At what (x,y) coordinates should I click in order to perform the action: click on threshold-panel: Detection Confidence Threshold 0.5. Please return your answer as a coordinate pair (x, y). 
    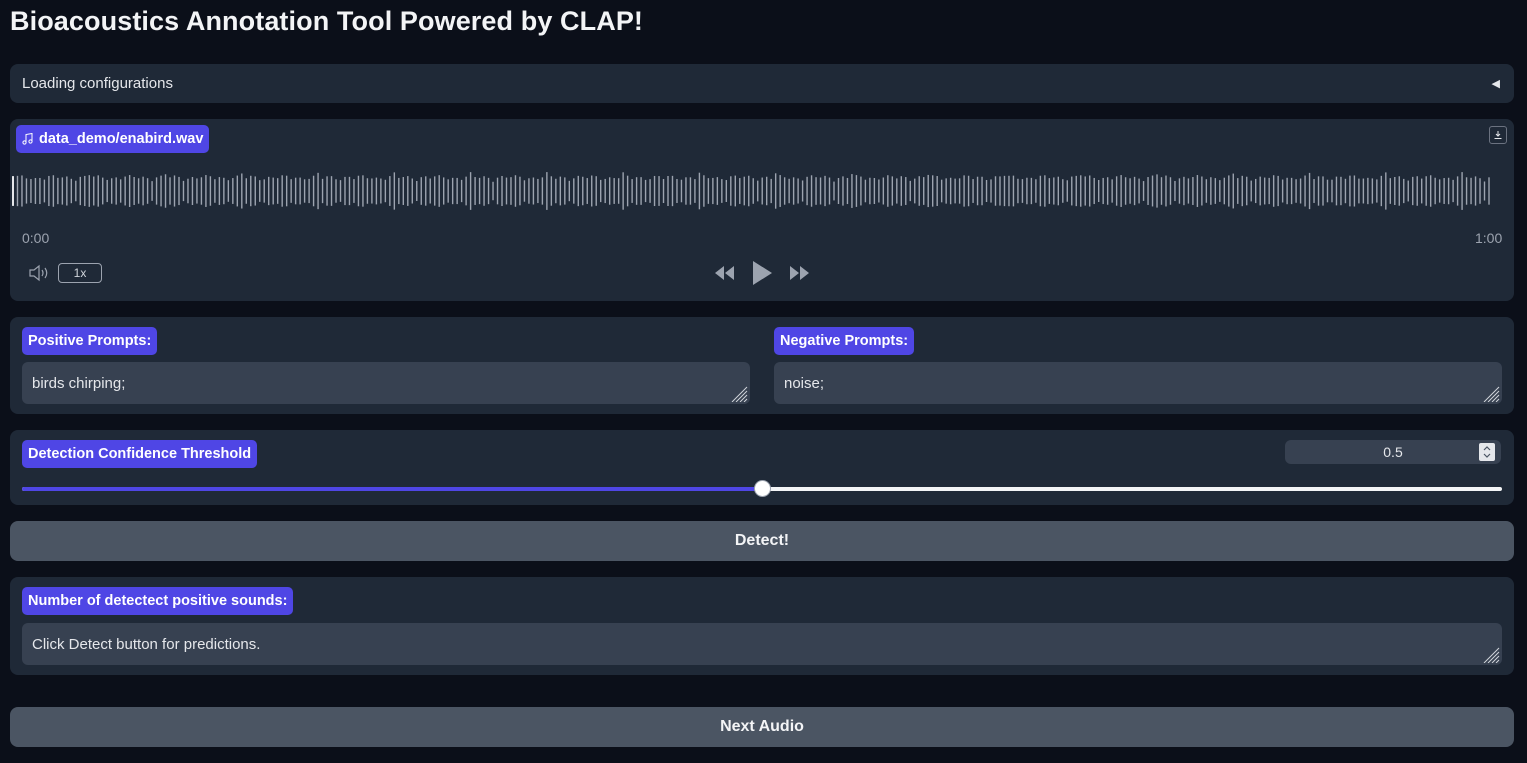
    Looking at the image, I should click on (762, 467).